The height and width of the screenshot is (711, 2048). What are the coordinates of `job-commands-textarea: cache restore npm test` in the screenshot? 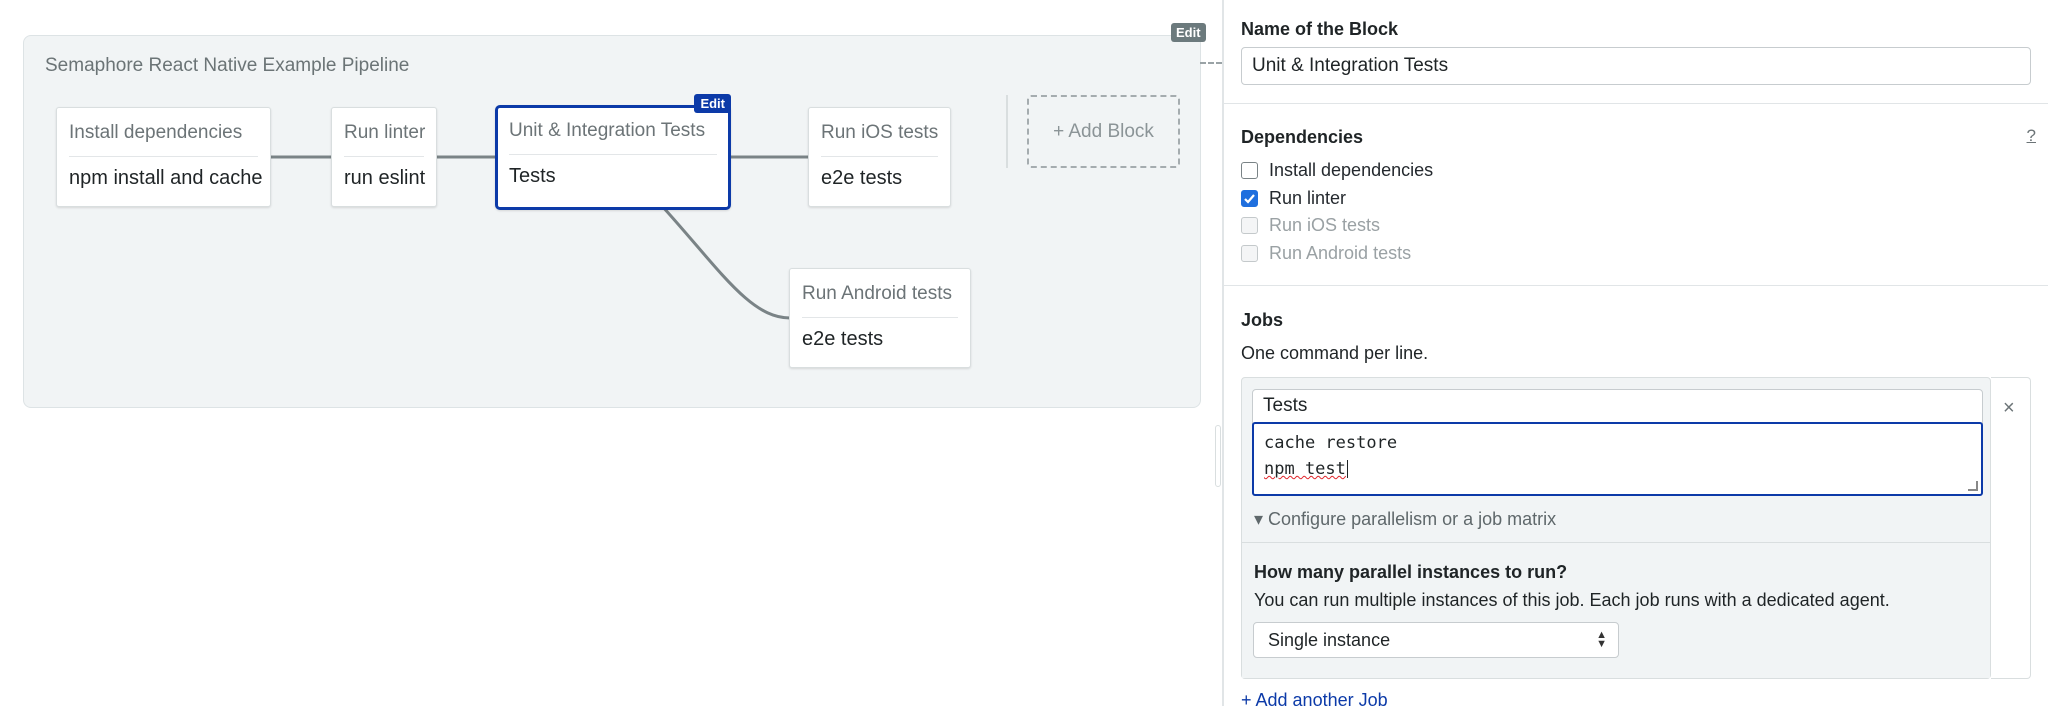 It's located at (1617, 459).